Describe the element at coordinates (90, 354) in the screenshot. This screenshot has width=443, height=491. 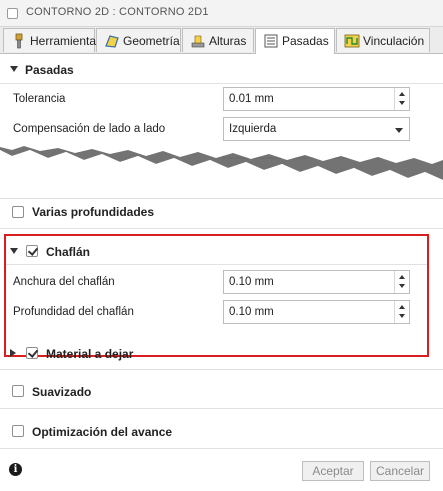
I see `material-a-dejar-label: Material a dejar` at that location.